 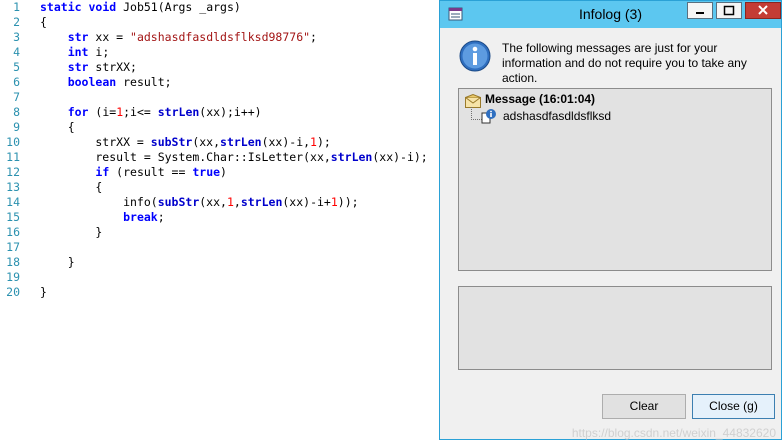 What do you see at coordinates (16, 67) in the screenshot?
I see `line-number: 5` at bounding box center [16, 67].